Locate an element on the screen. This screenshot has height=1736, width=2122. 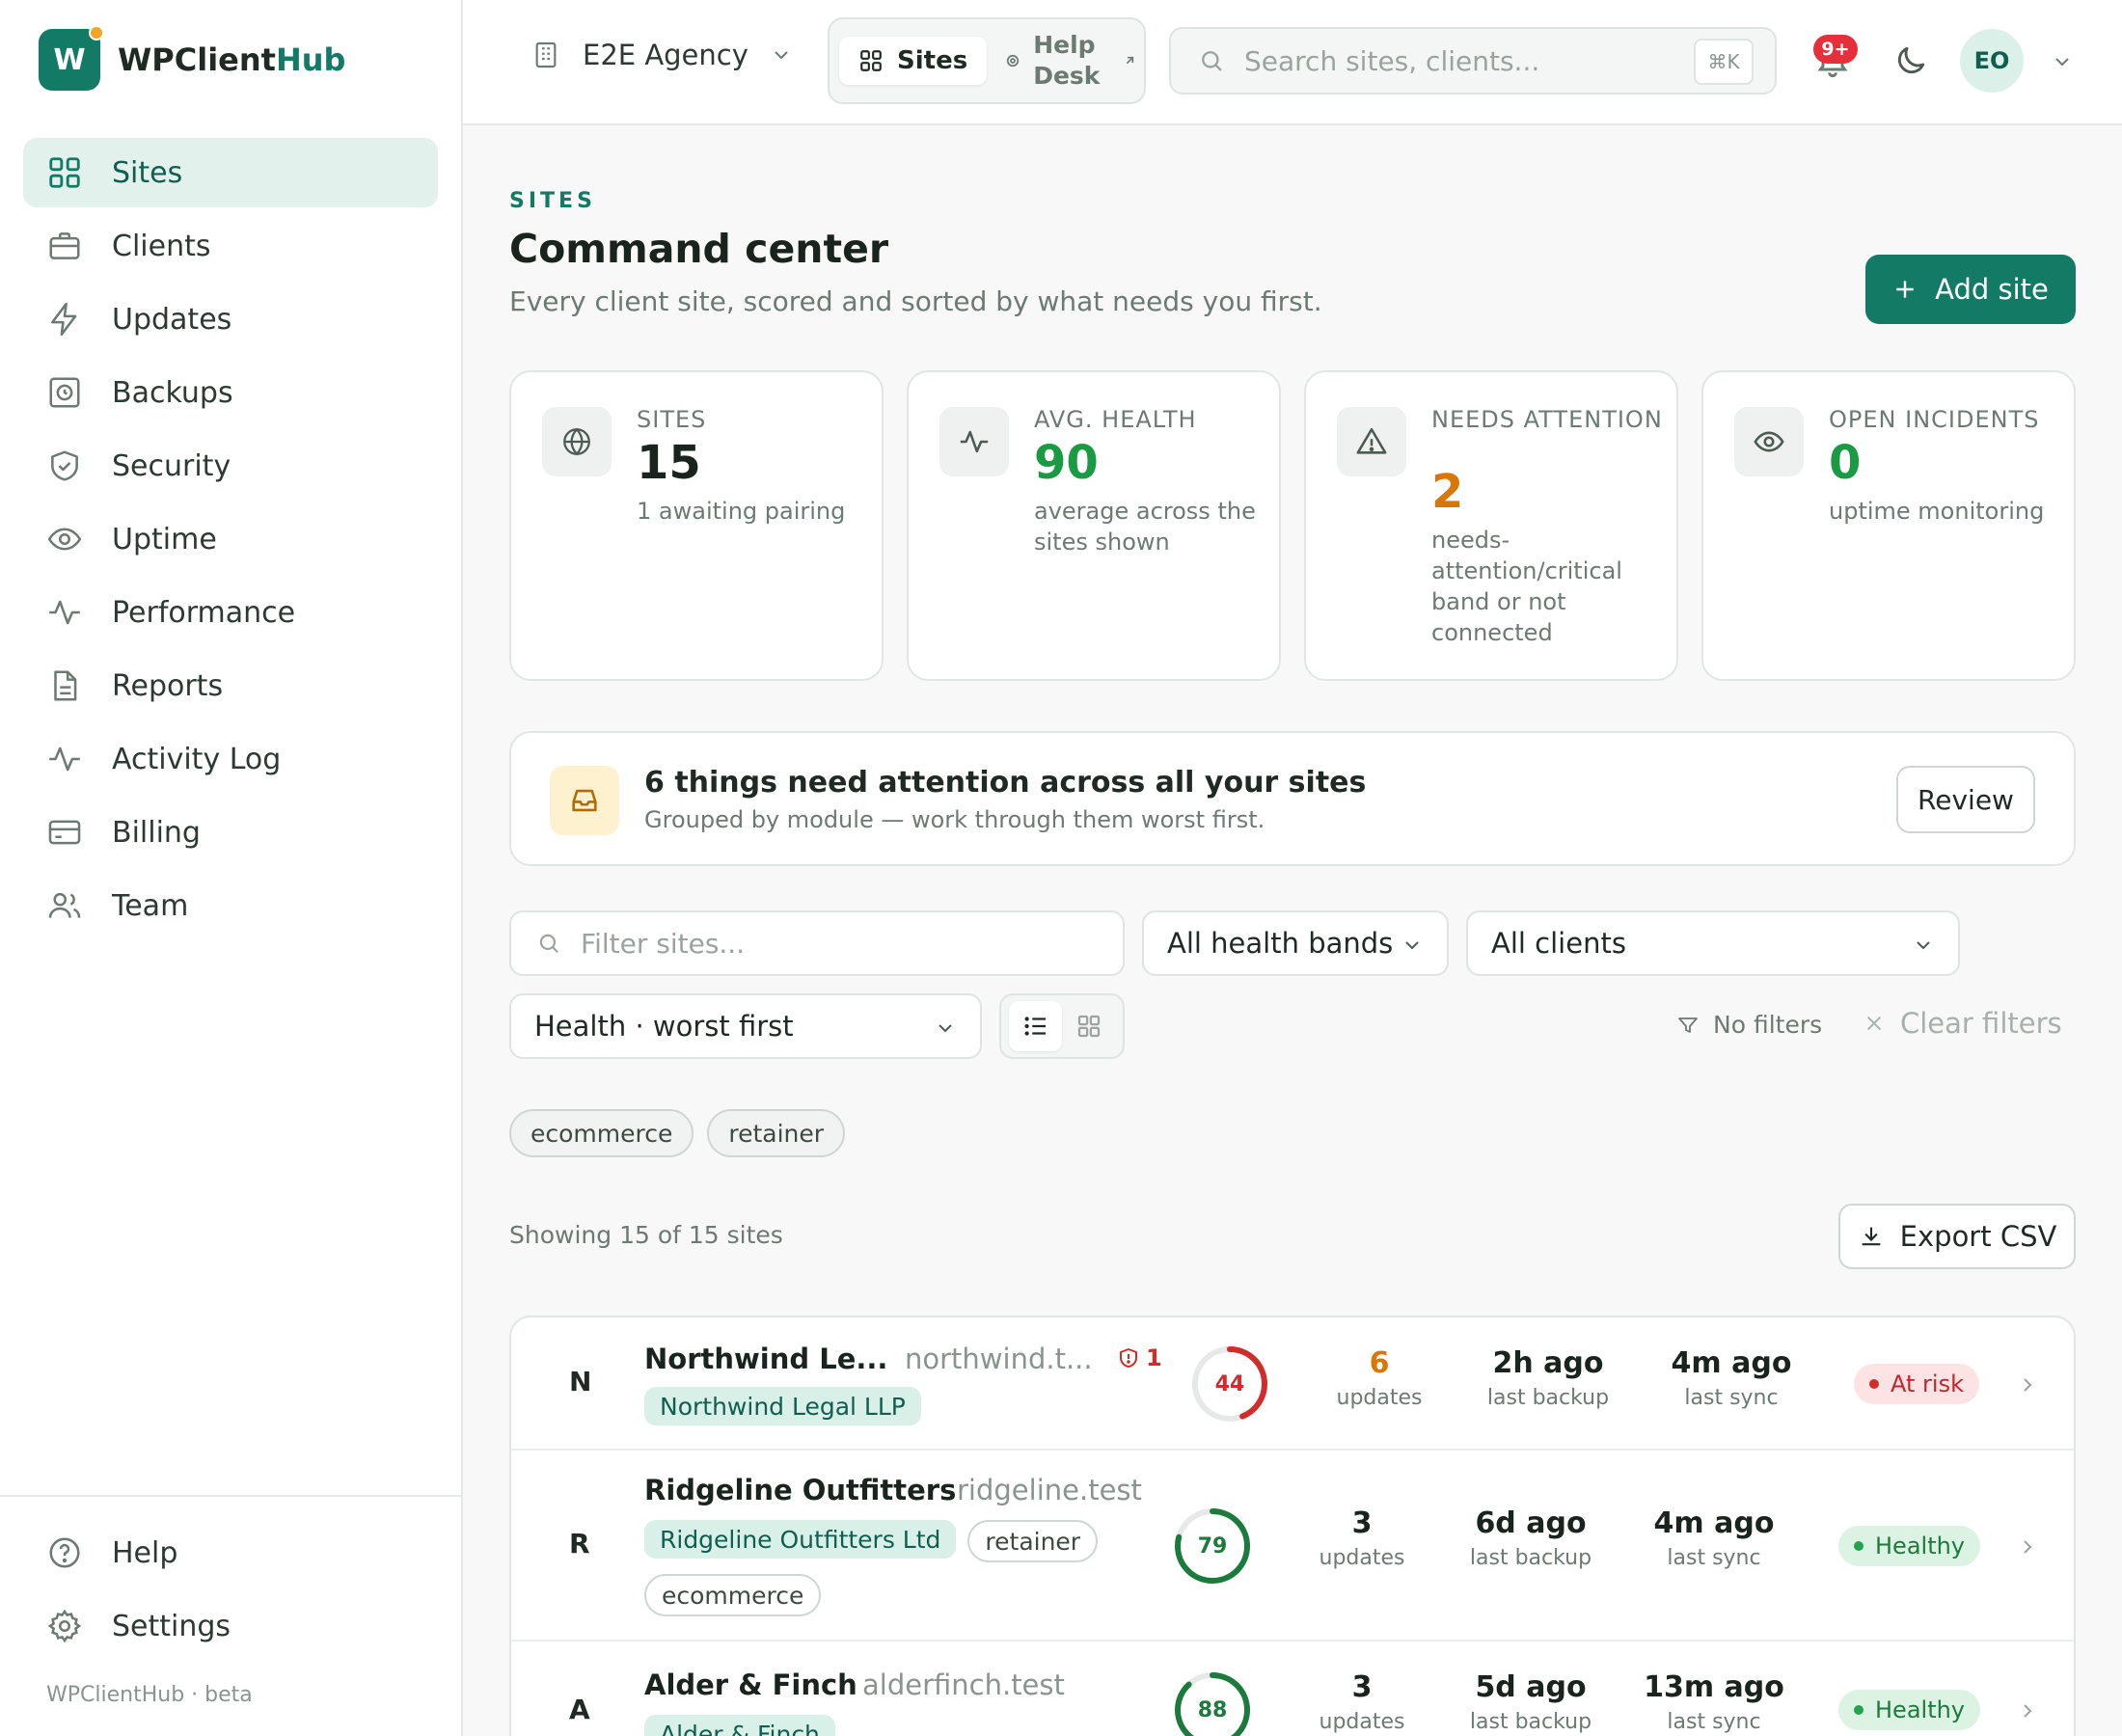
health-band-value: All health bands is located at coordinates (1280, 943).